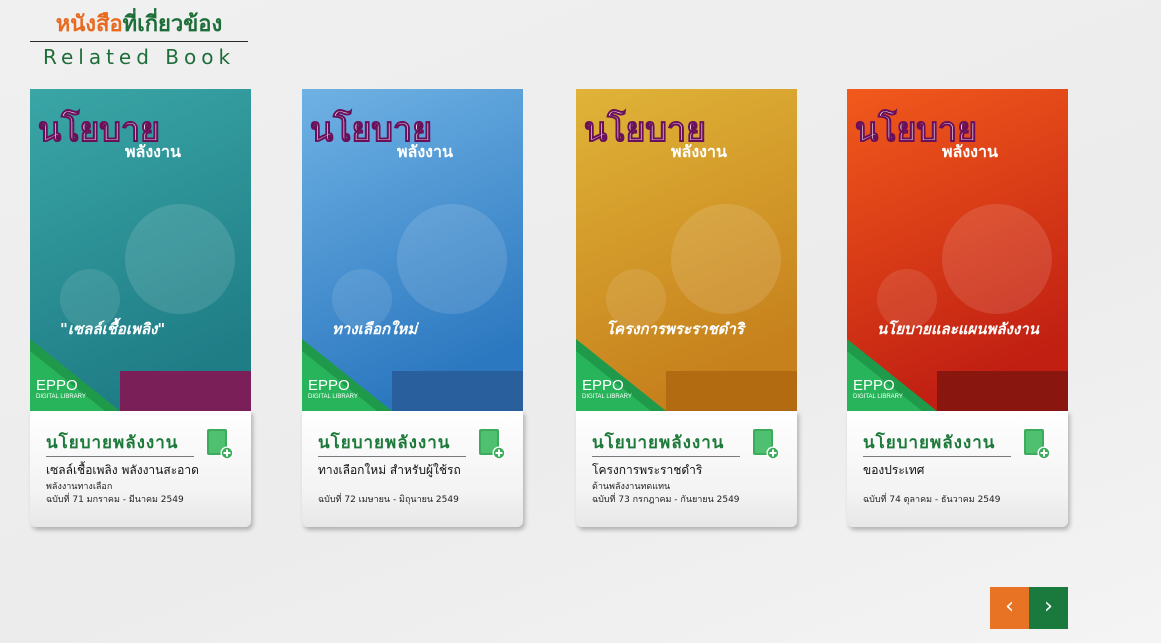 The width and height of the screenshot is (1161, 643). I want to click on book-subject: เซลล์เชื้อเพลิง พลังงานสะอาด, so click(122, 470).